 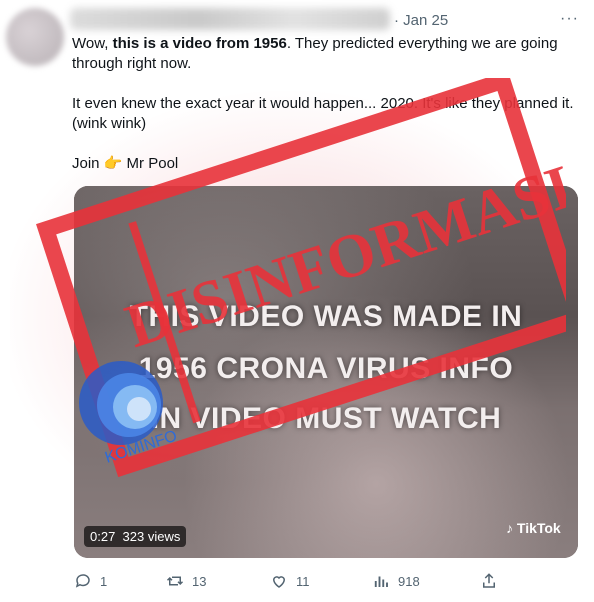 I want to click on reply-button: 1, so click(x=90, y=581).